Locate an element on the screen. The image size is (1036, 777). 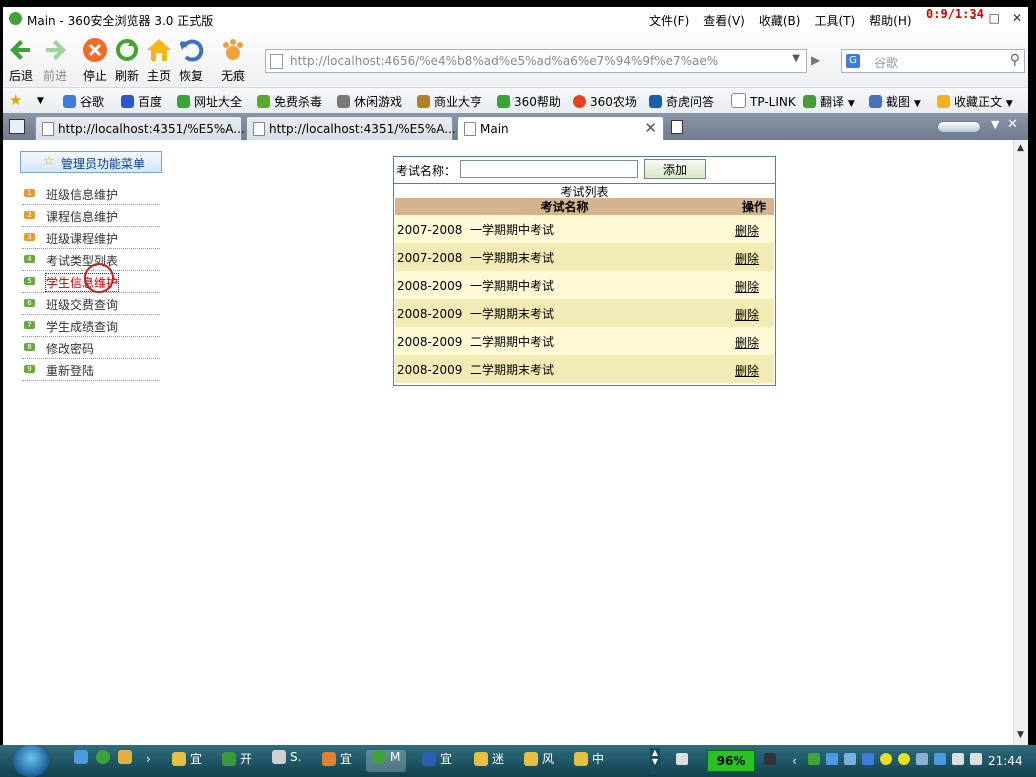
sidebar-item-class-info: 1 班级信息维护 is located at coordinates (91, 194).